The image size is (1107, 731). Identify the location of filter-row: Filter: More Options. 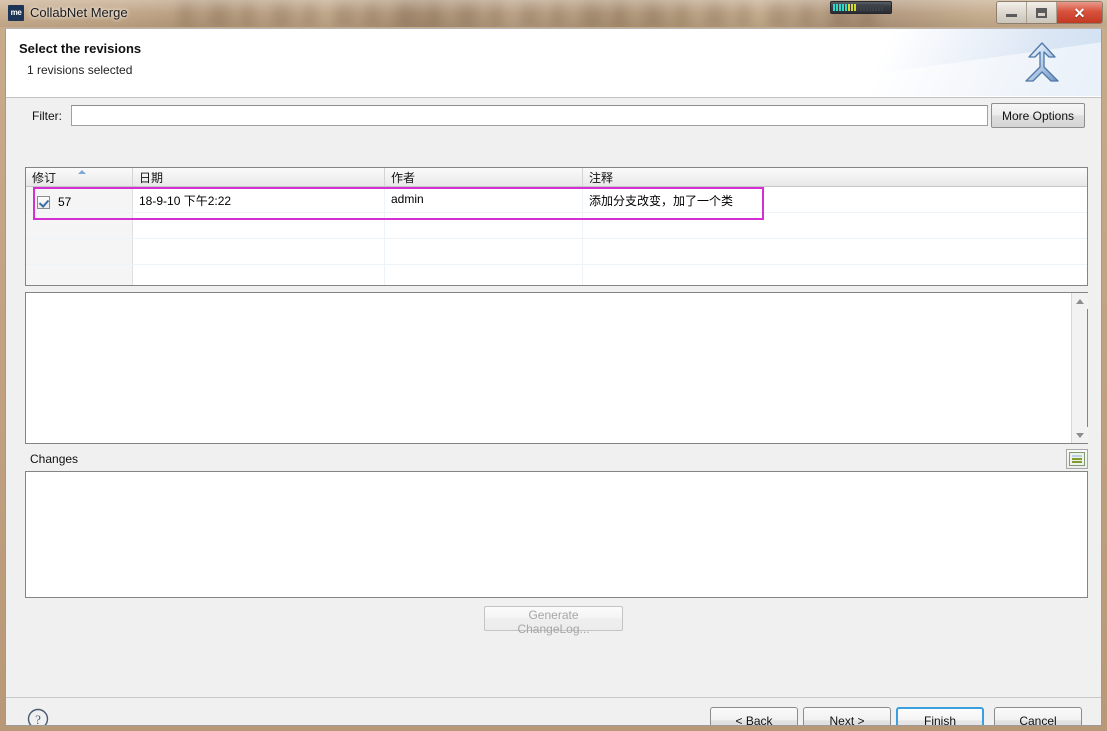
(553, 115).